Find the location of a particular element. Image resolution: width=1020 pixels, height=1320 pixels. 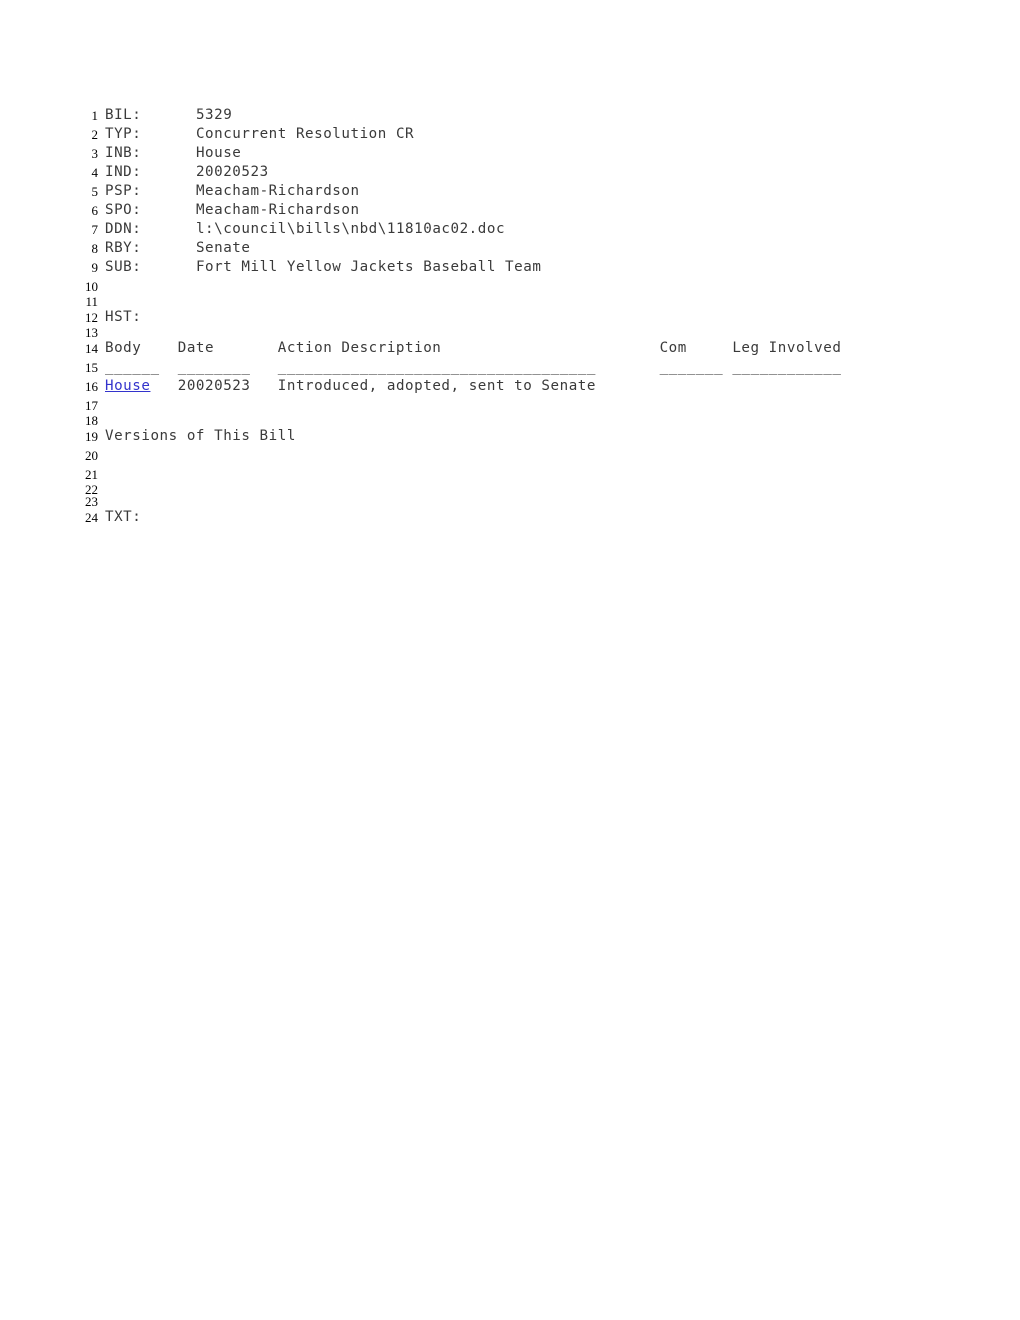

history-row-date: 20020523 is located at coordinates (214, 386).